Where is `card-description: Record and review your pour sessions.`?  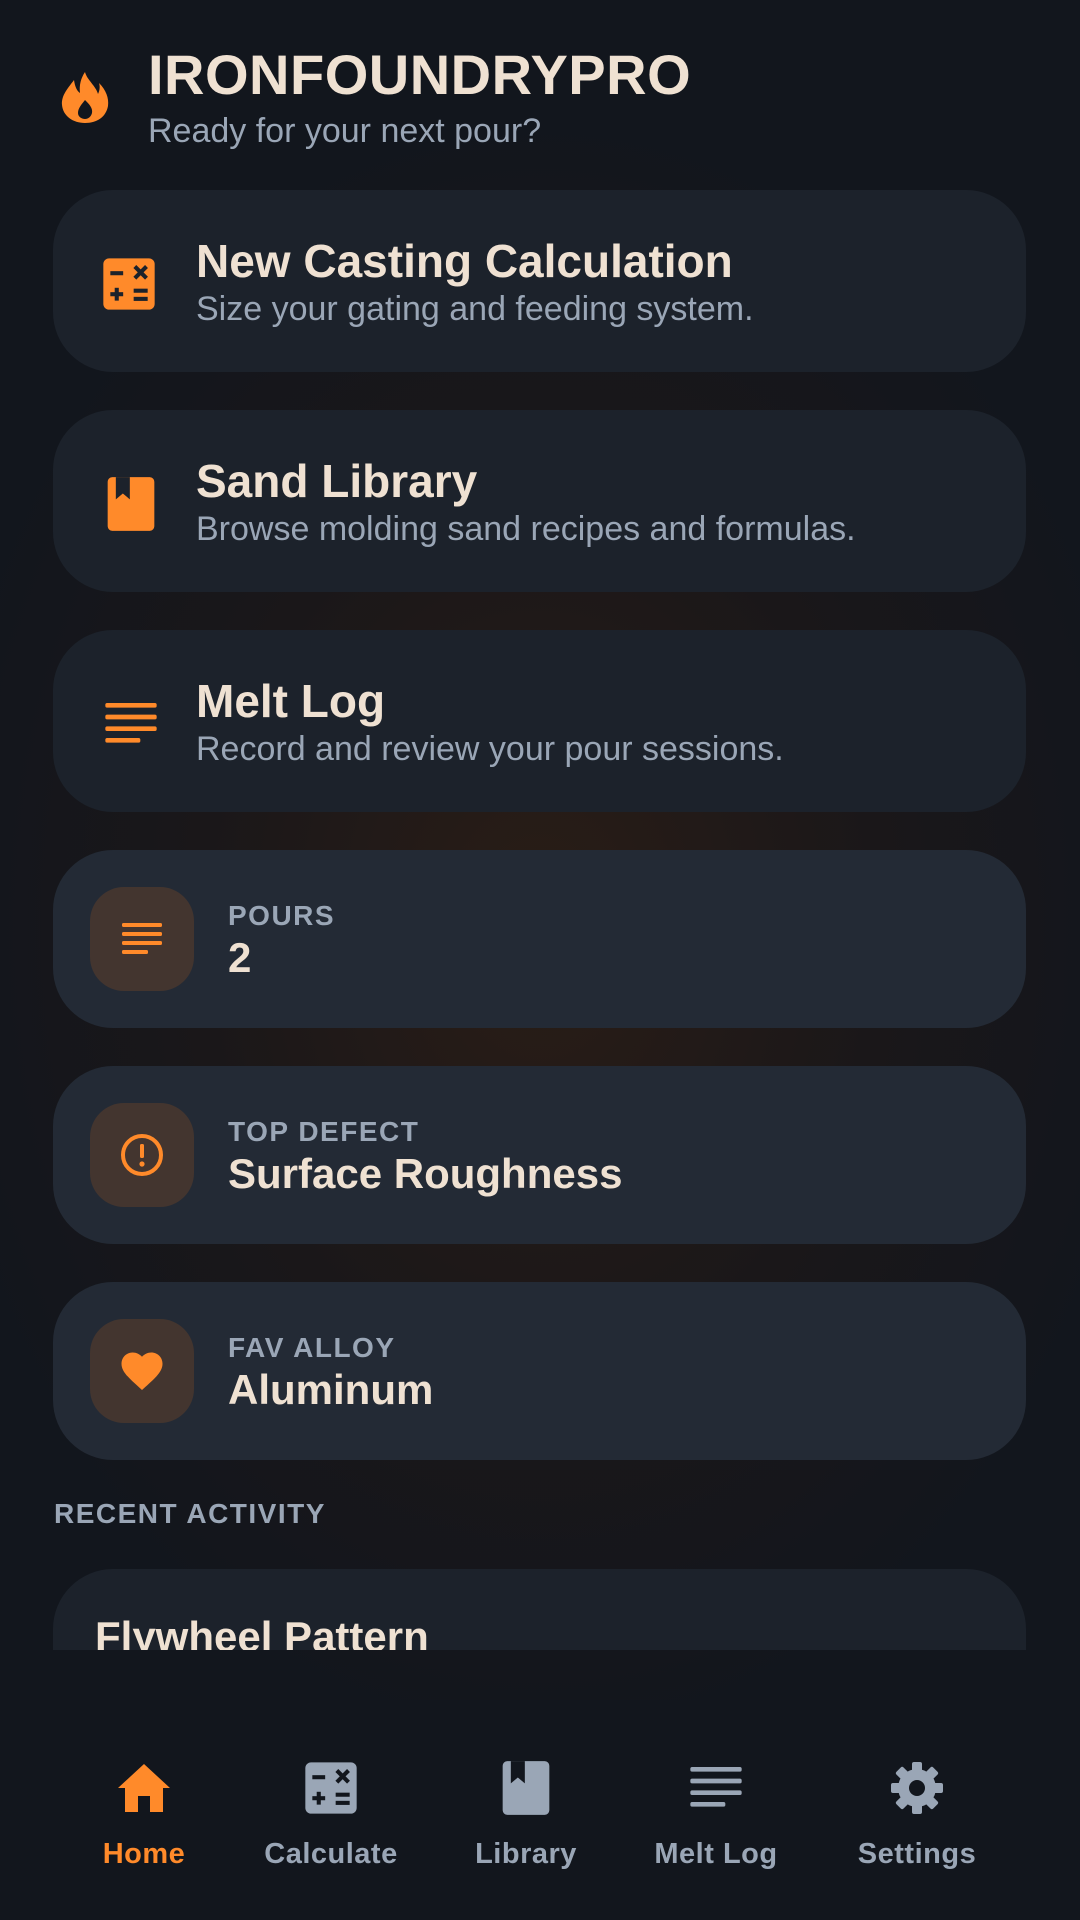
card-description: Record and review your pour sessions. is located at coordinates (490, 749).